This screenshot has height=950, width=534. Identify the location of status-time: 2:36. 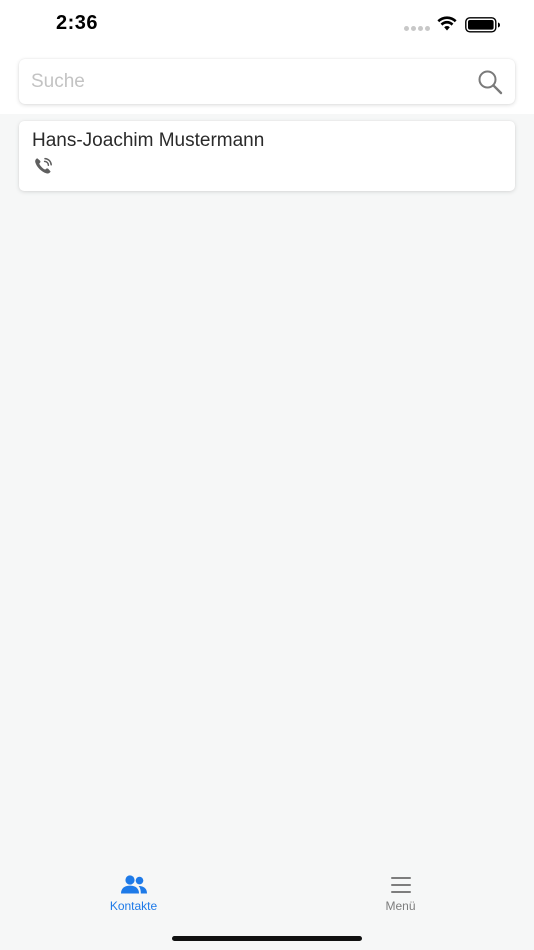
(77, 23).